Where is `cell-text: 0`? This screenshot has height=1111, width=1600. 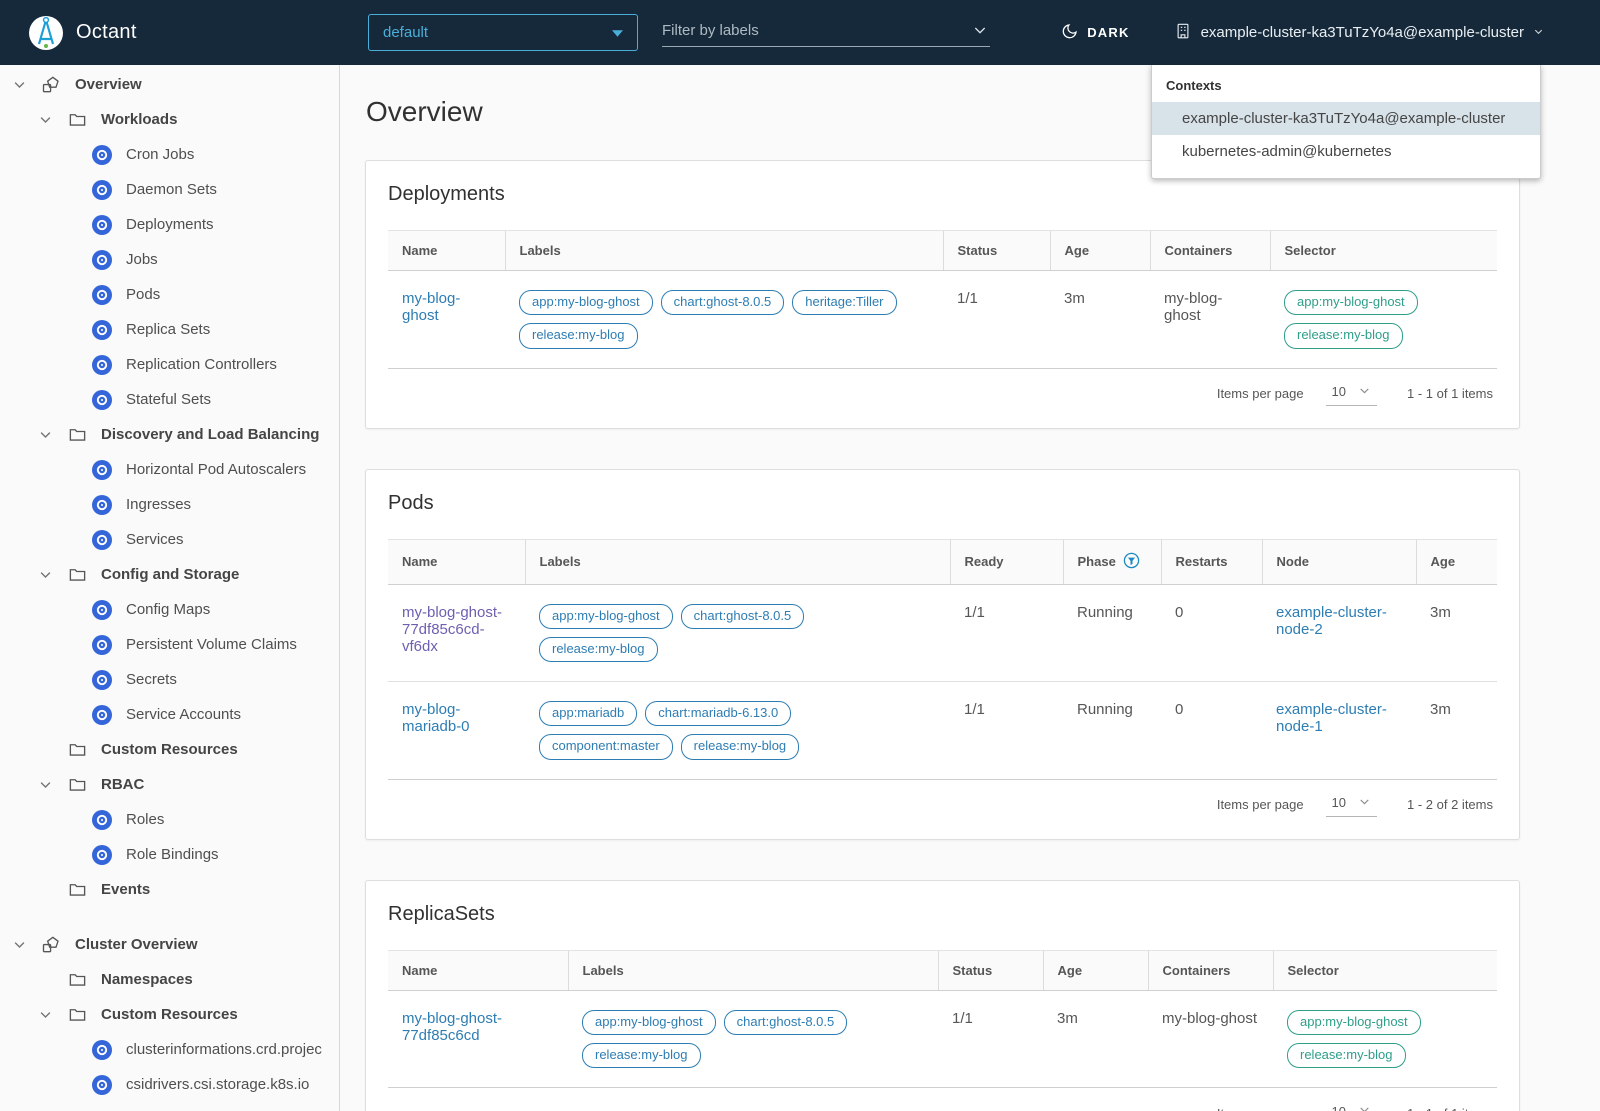 cell-text: 0 is located at coordinates (1179, 709).